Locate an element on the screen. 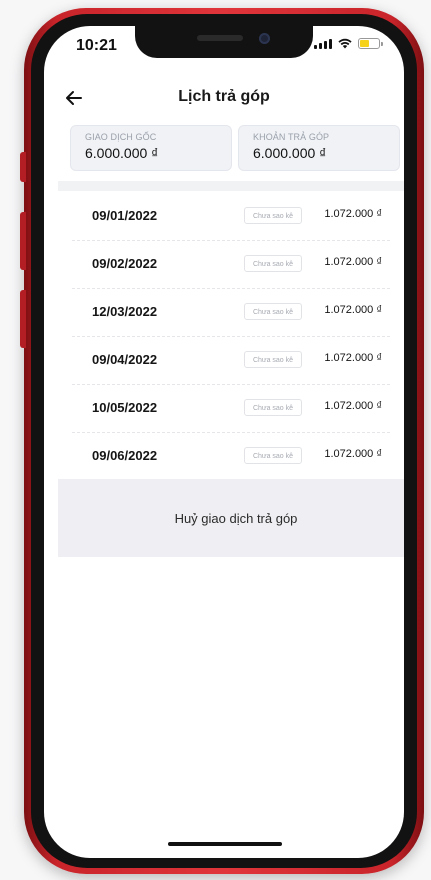 This screenshot has width=431, height=880. installment-date: 09/04/2022 is located at coordinates (125, 359).